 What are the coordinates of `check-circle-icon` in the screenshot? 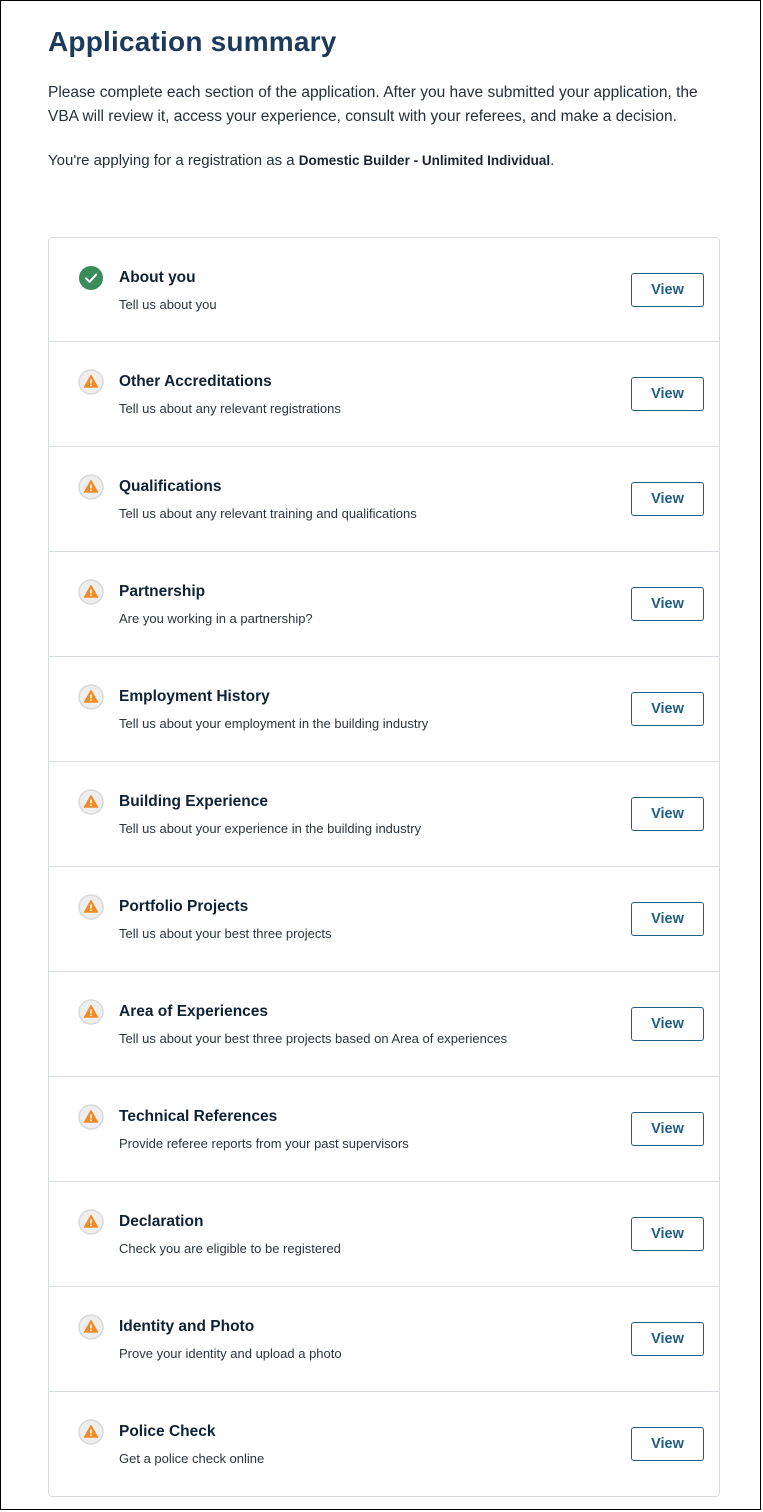 It's located at (91, 278).